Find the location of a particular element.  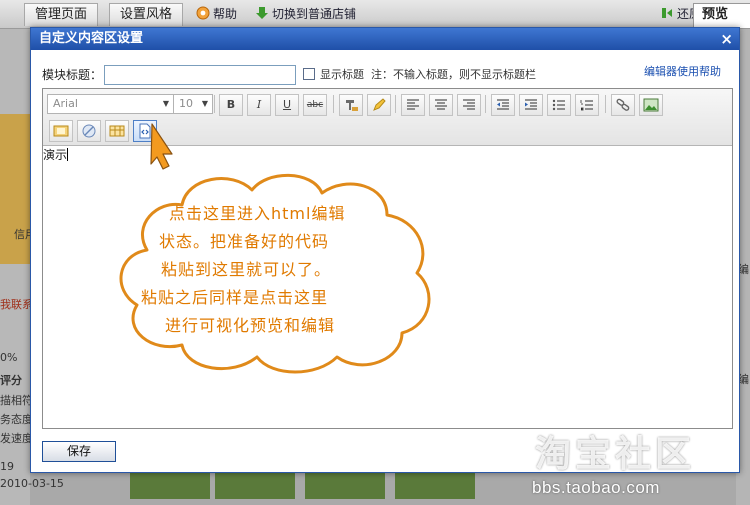

align-center-icon is located at coordinates (441, 104).